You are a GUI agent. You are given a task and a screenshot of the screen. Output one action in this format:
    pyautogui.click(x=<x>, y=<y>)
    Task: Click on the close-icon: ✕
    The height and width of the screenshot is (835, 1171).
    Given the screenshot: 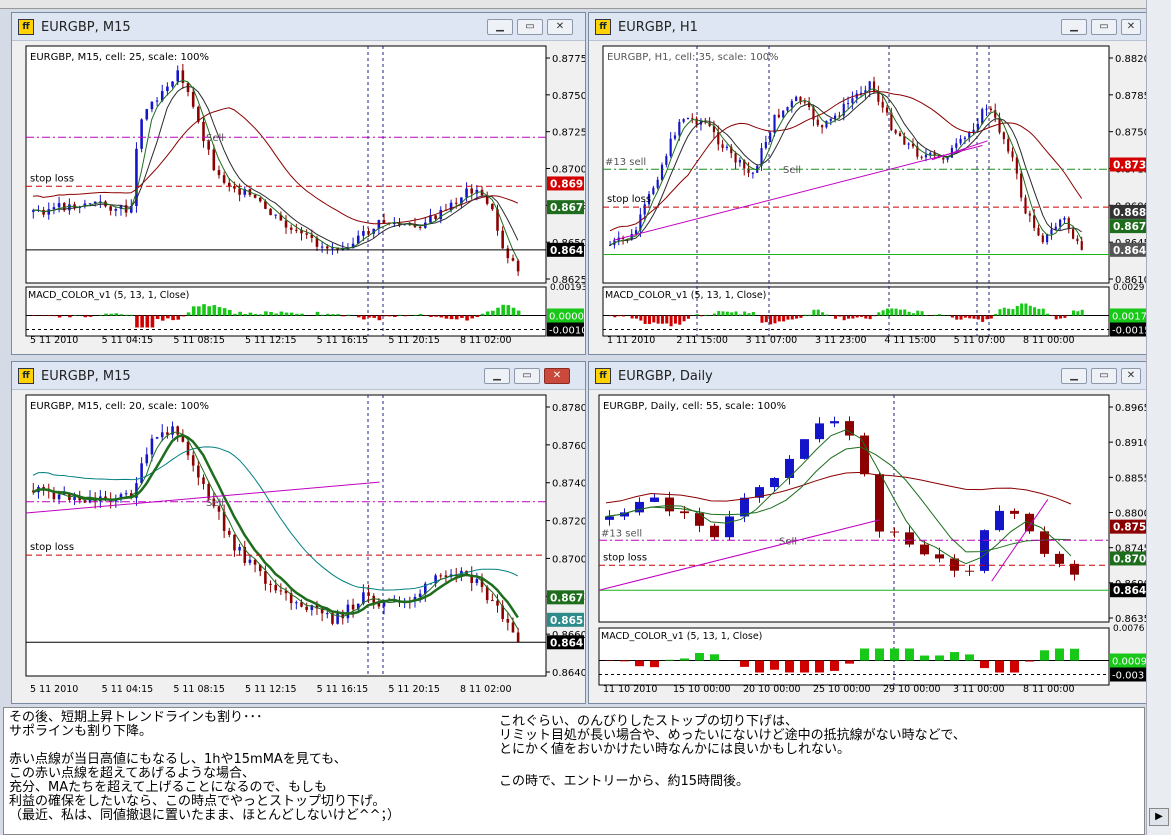 What is the action you would take?
    pyautogui.click(x=1131, y=26)
    